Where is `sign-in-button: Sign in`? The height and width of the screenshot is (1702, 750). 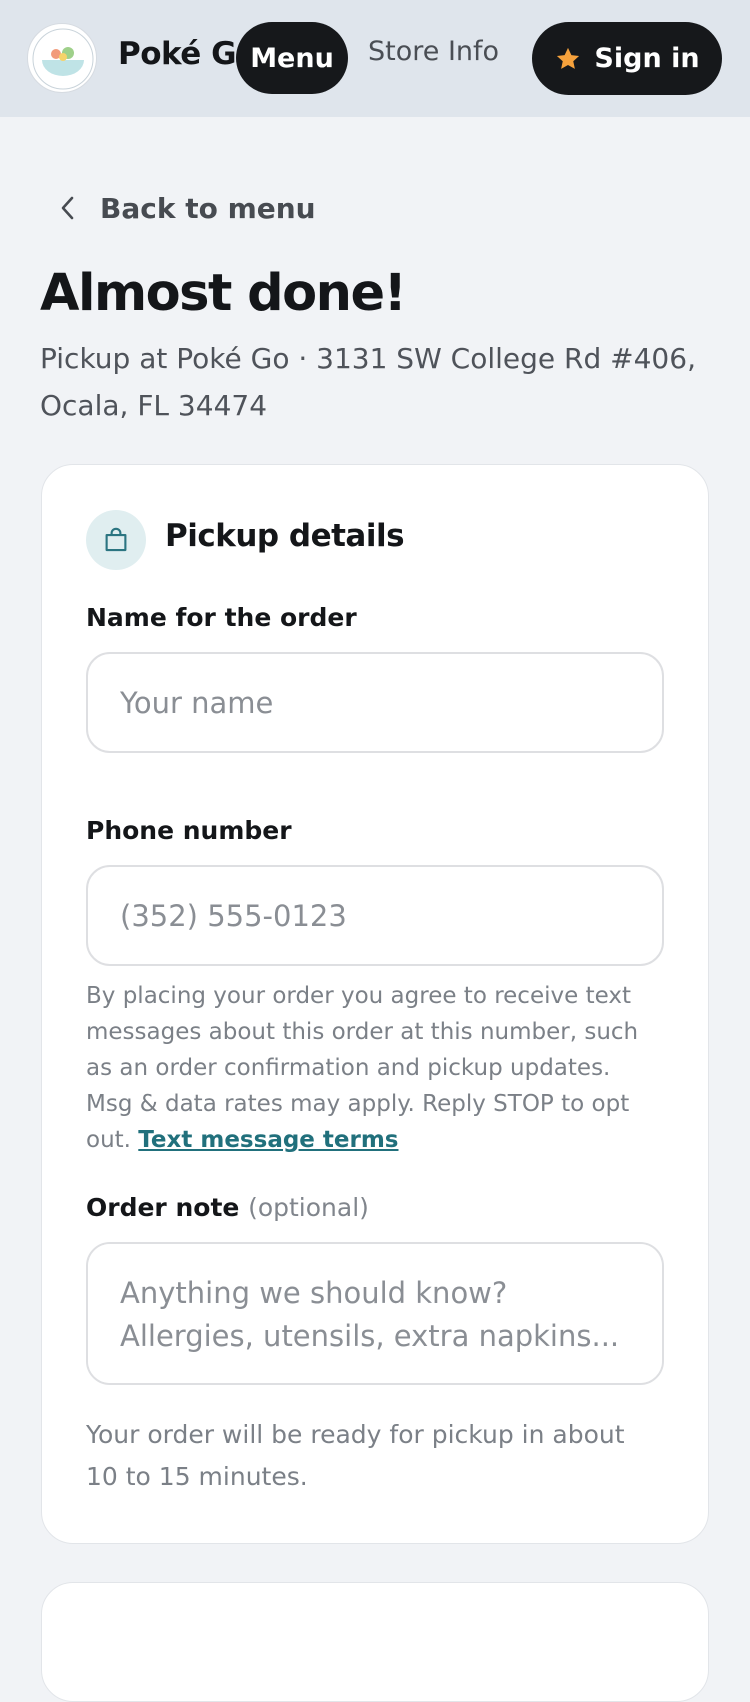
sign-in-button: Sign in is located at coordinates (627, 58).